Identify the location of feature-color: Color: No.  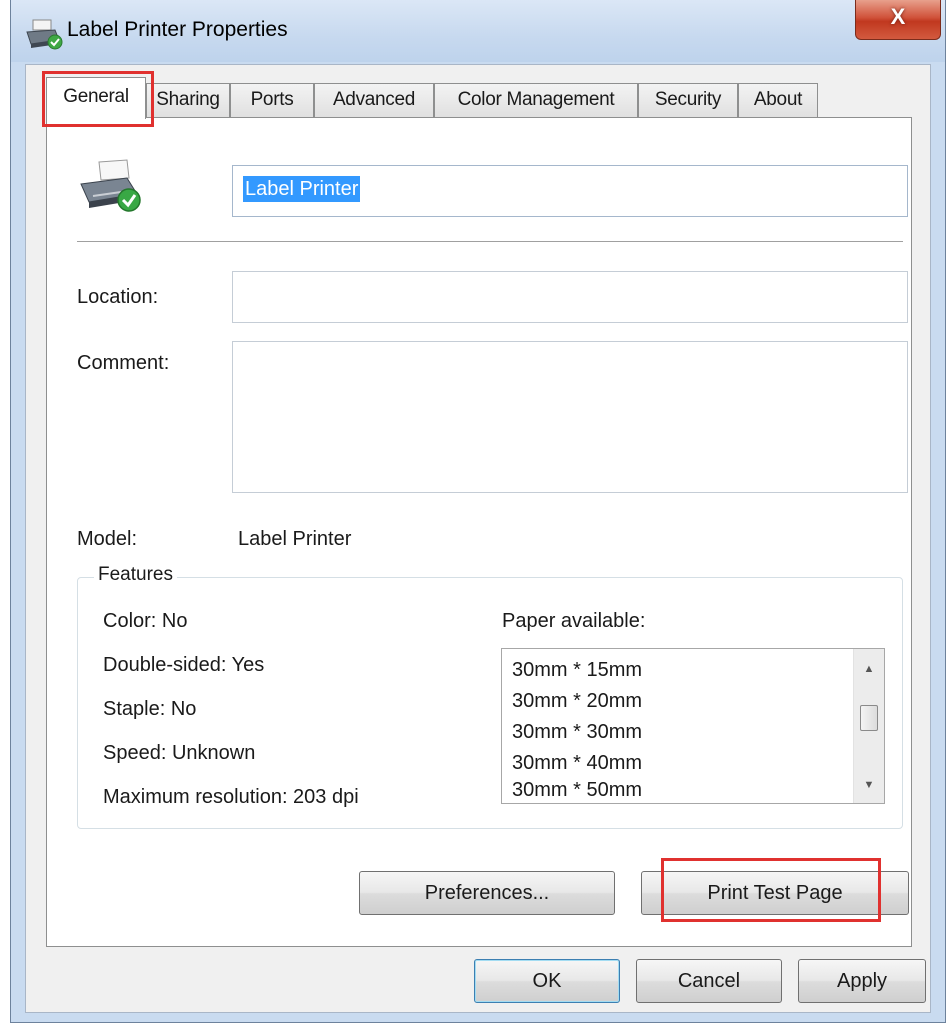
(145, 621).